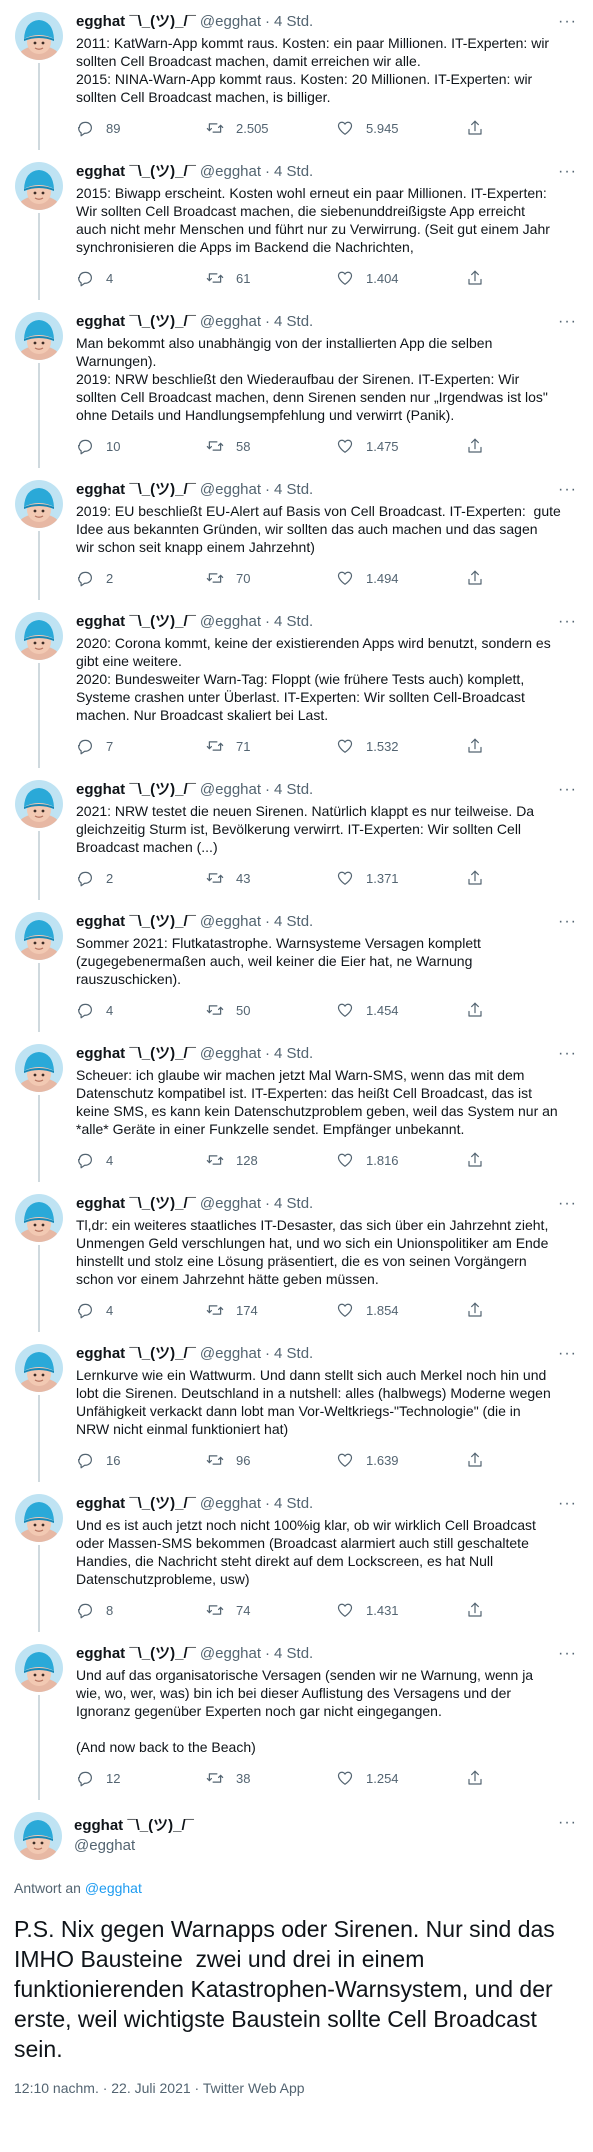 The image size is (593, 2152). Describe the element at coordinates (401, 1160) in the screenshot. I see `like-button: 1.816` at that location.